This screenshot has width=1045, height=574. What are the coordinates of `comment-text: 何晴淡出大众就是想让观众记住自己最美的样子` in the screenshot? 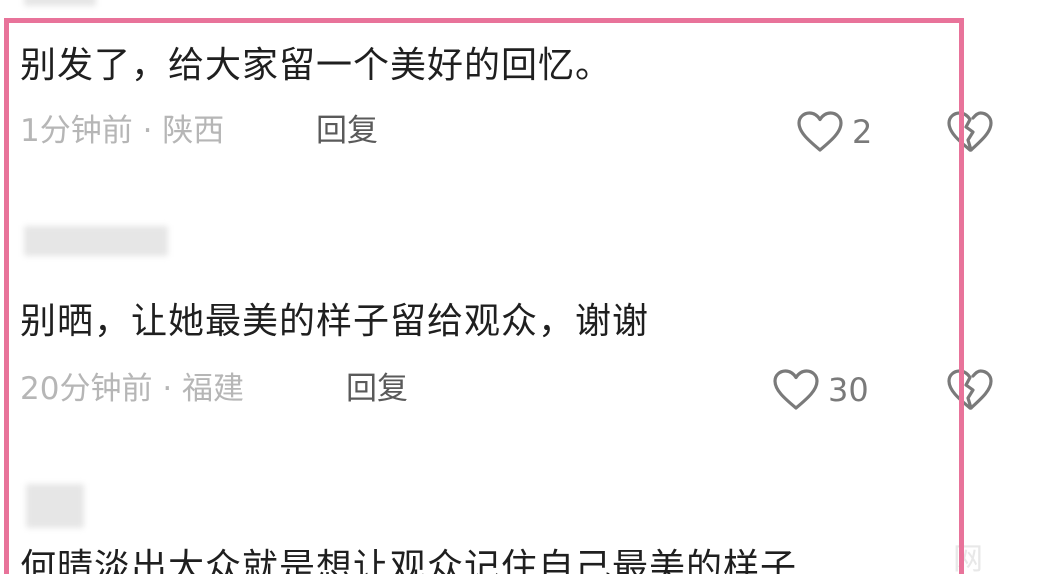 It's located at (409, 560).